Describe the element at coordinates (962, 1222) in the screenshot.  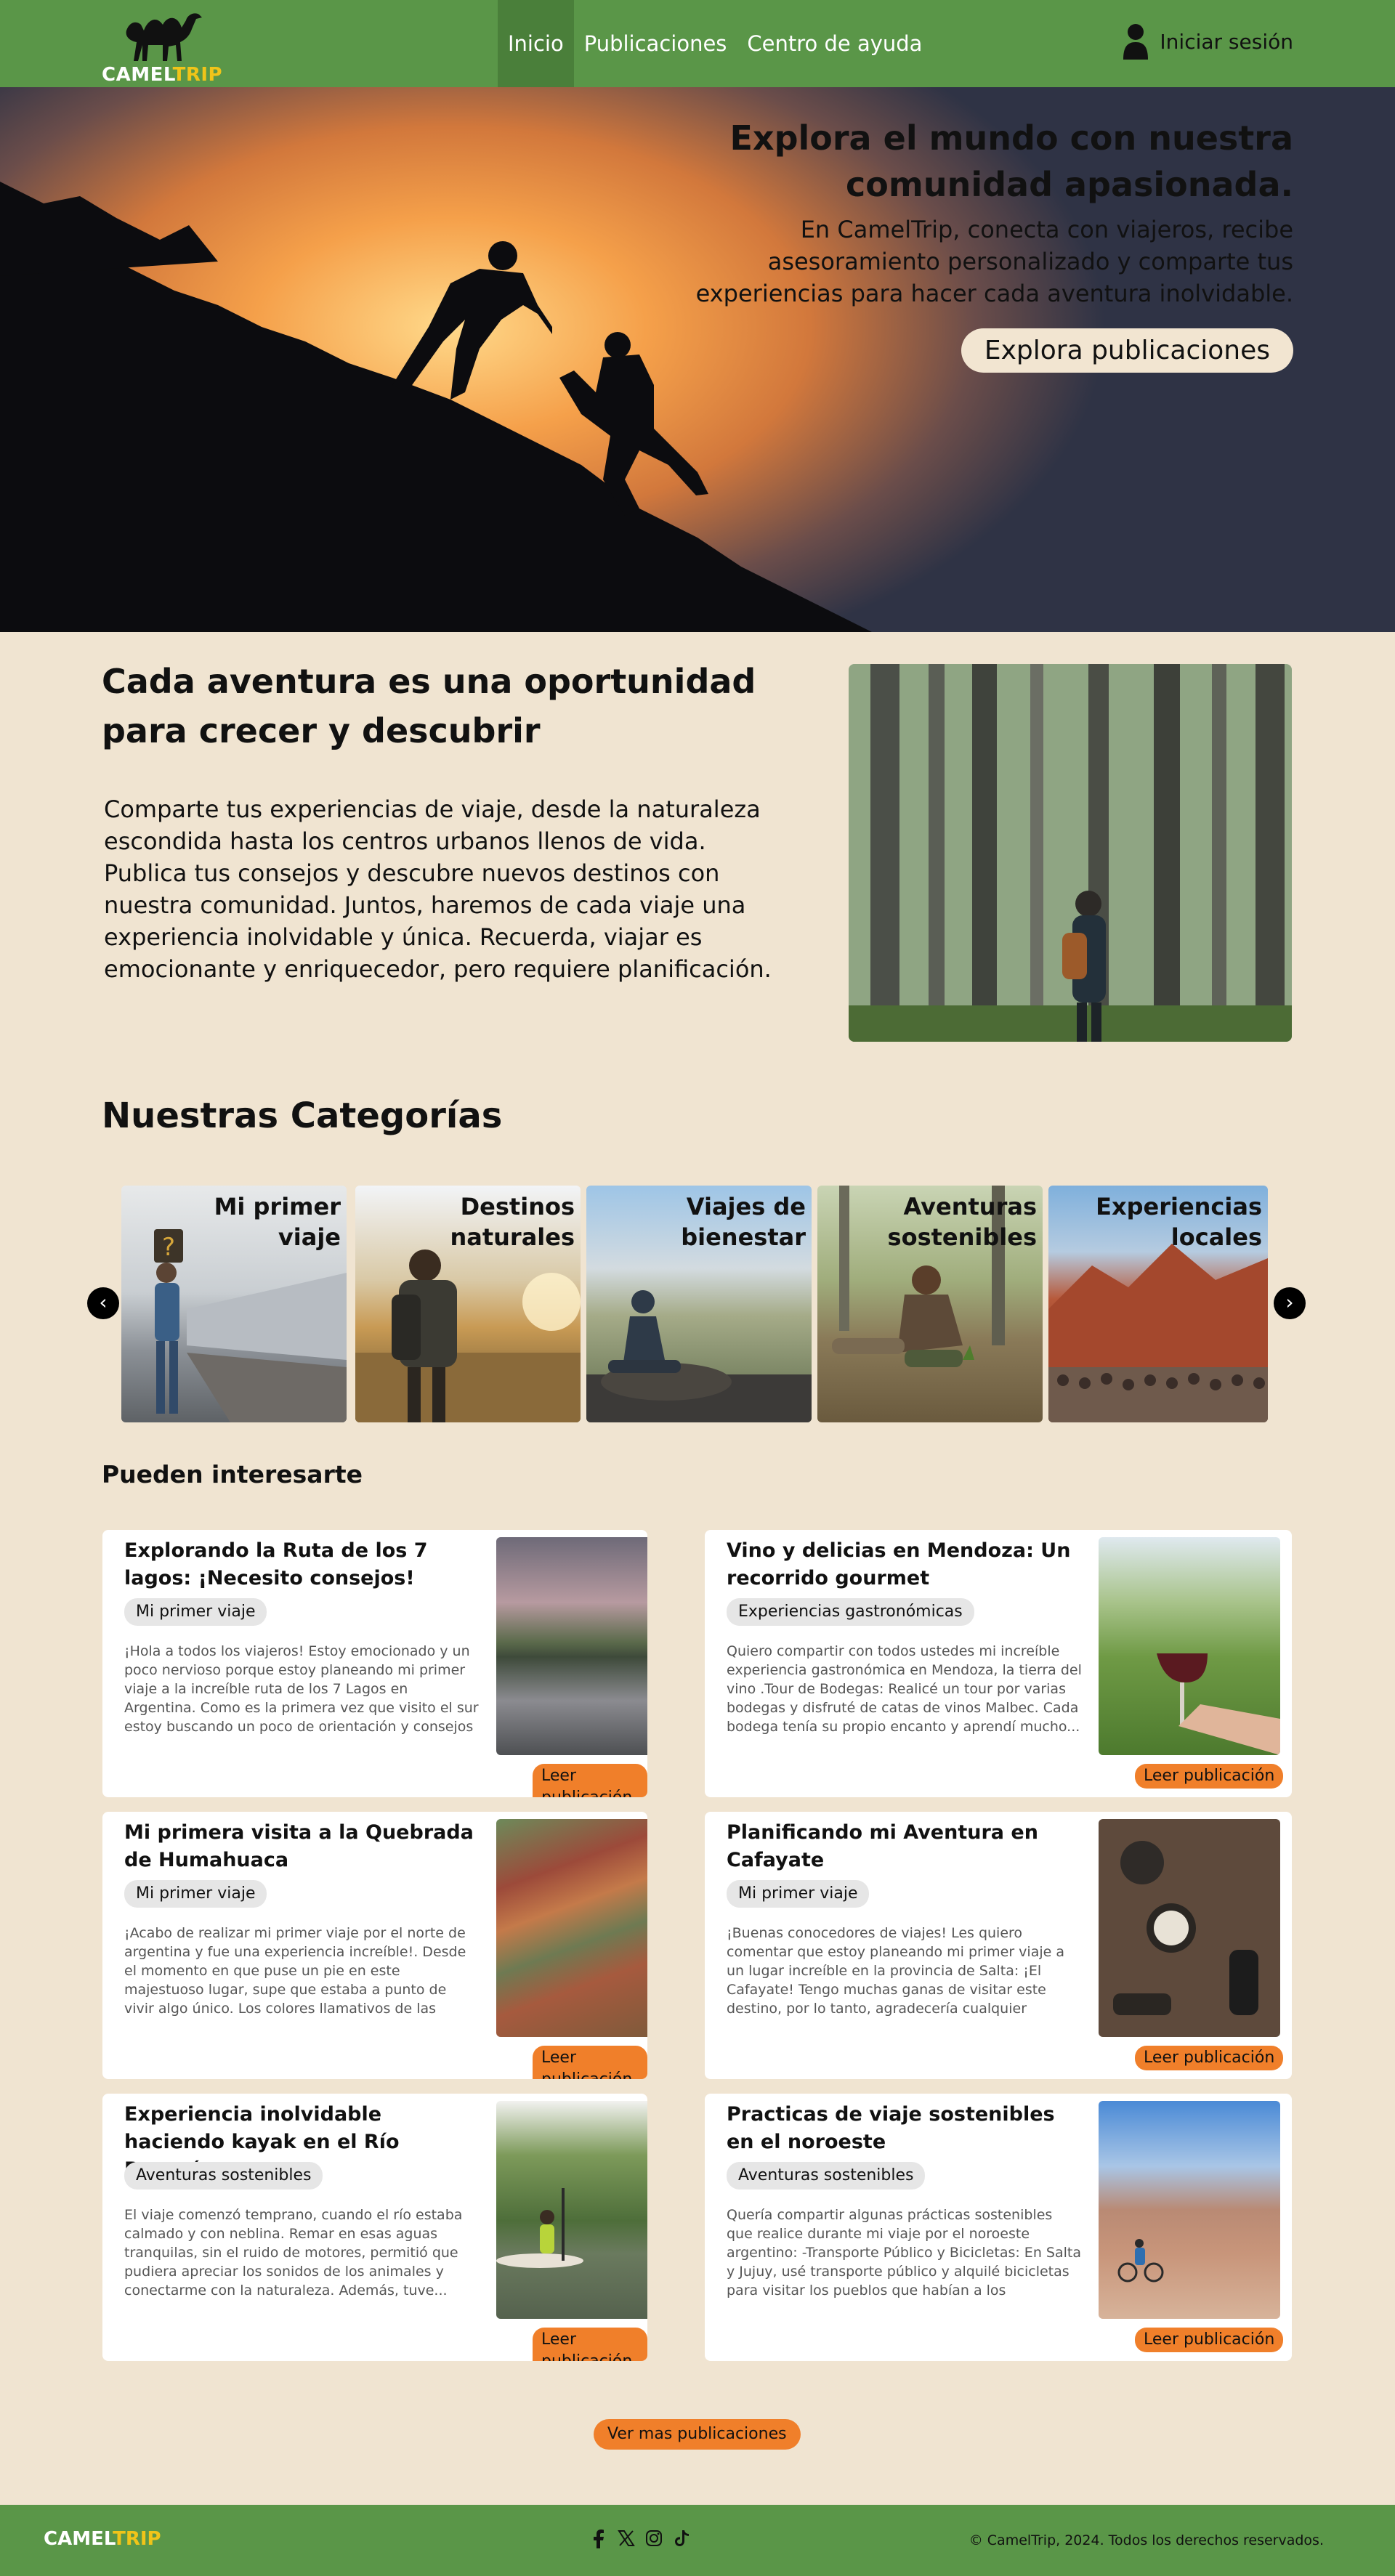
I see `category-label: Aventuras sostenibles` at that location.